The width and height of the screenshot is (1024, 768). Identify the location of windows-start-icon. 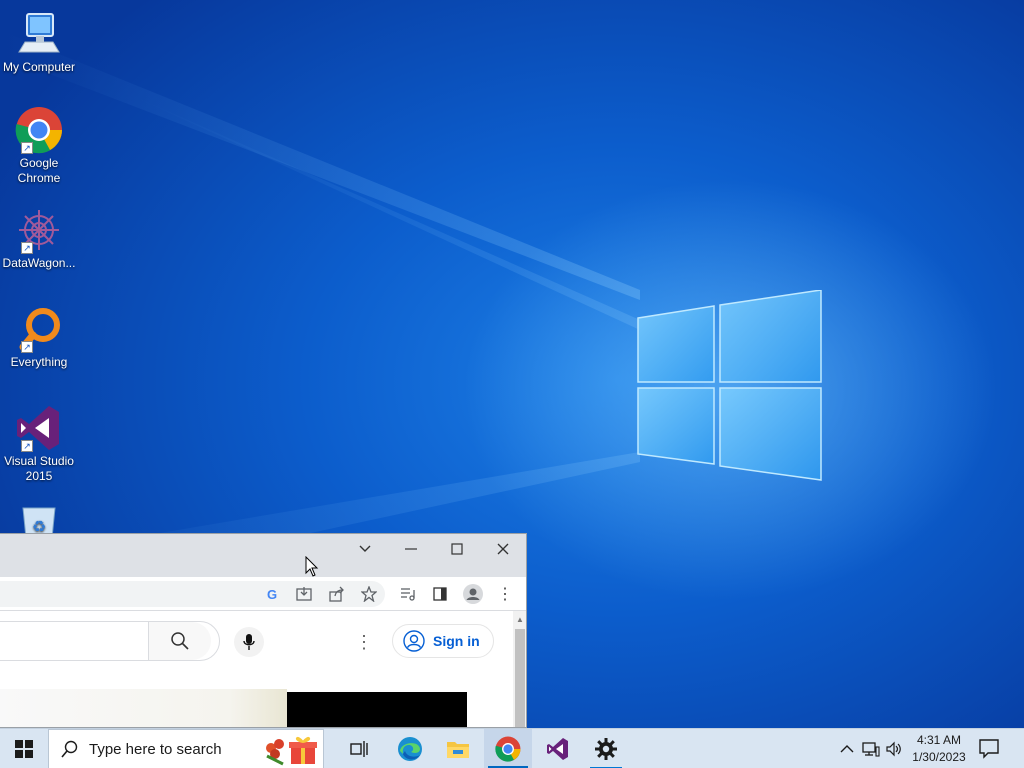
(24, 749).